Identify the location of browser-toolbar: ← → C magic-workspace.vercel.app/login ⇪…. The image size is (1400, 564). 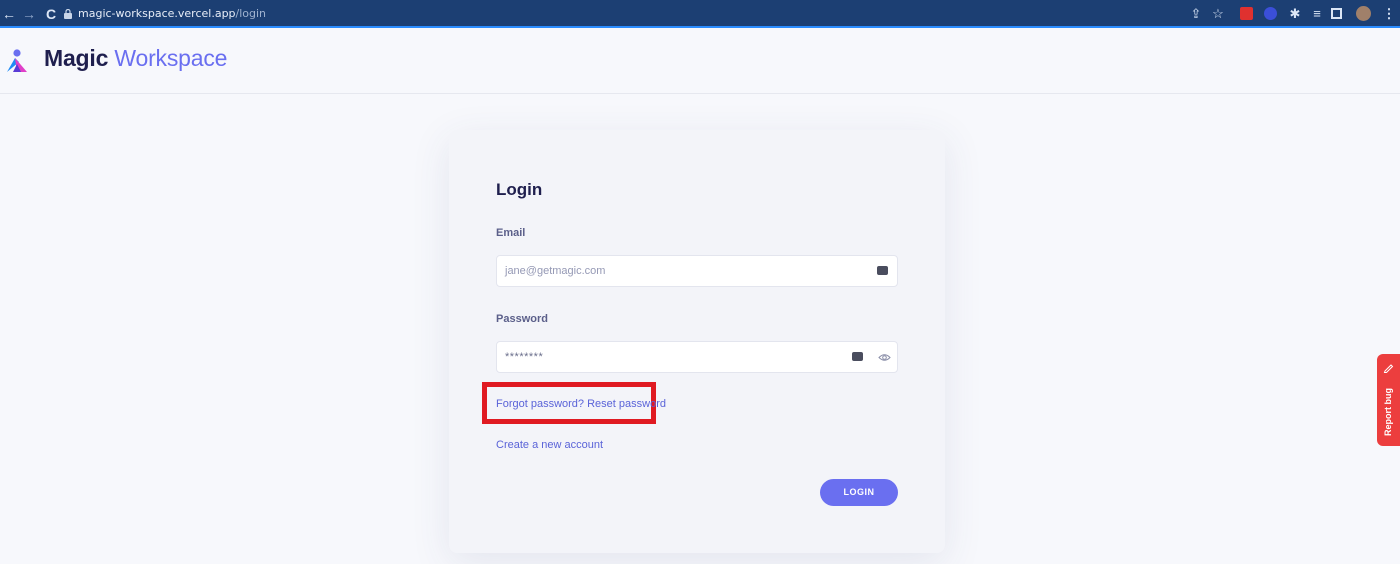
(700, 14).